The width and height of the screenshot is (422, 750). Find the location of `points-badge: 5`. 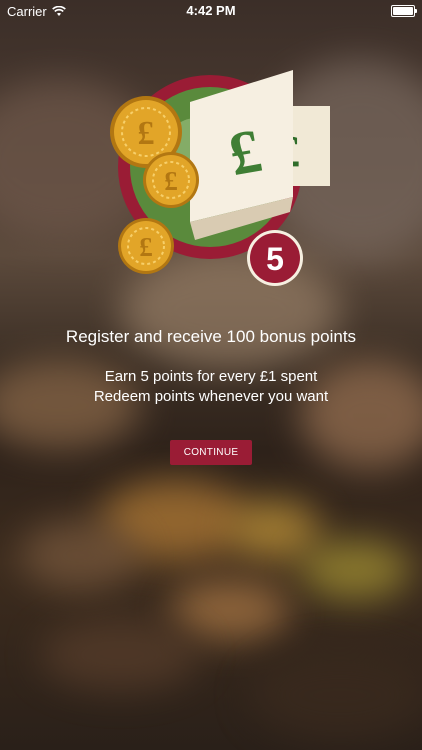

points-badge: 5 is located at coordinates (275, 258).